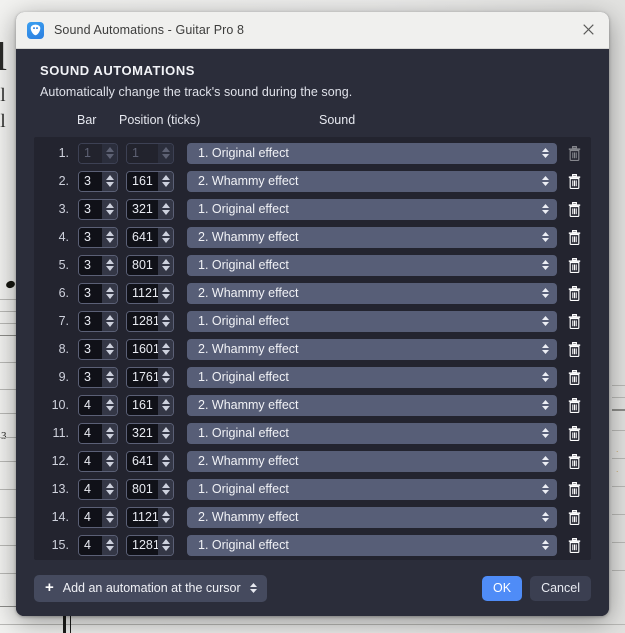  What do you see at coordinates (150, 181) in the screenshot?
I see `position-stepper: 161` at bounding box center [150, 181].